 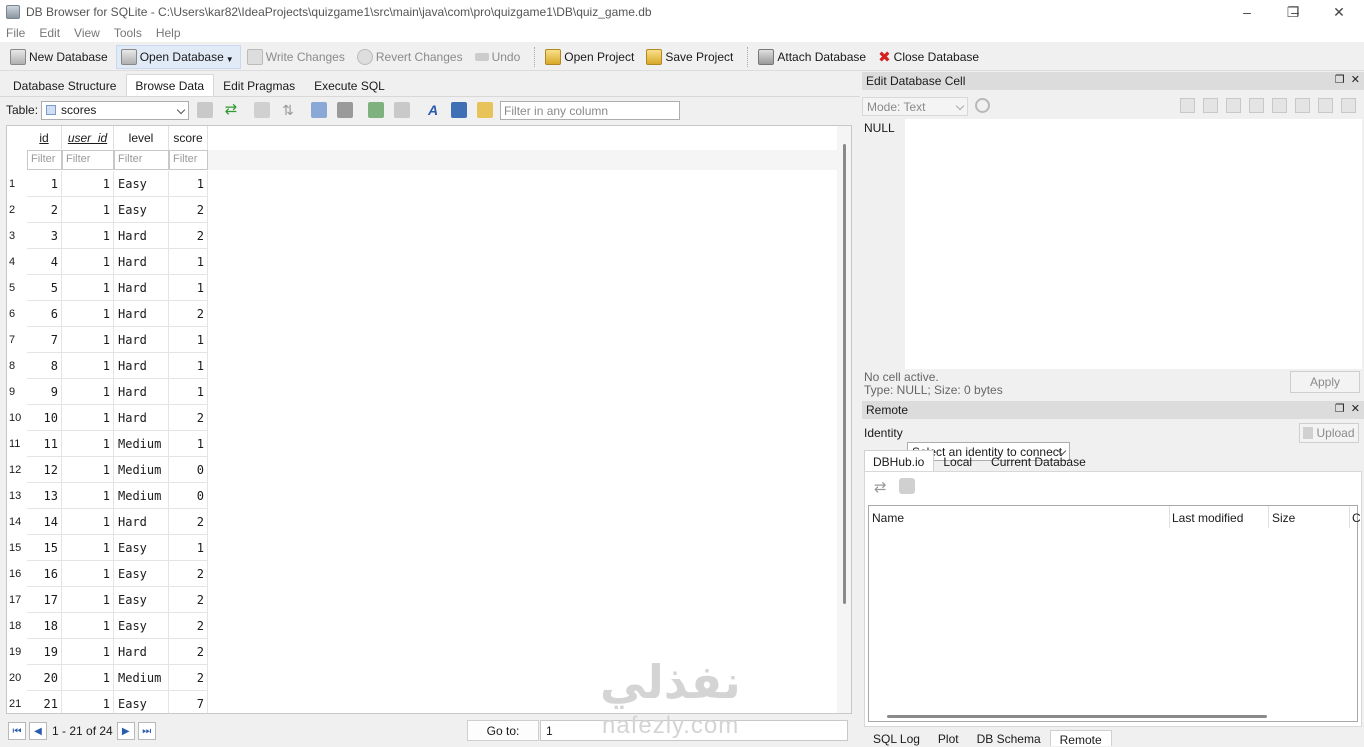 I want to click on set-null-icon, so click(x=1279, y=105).